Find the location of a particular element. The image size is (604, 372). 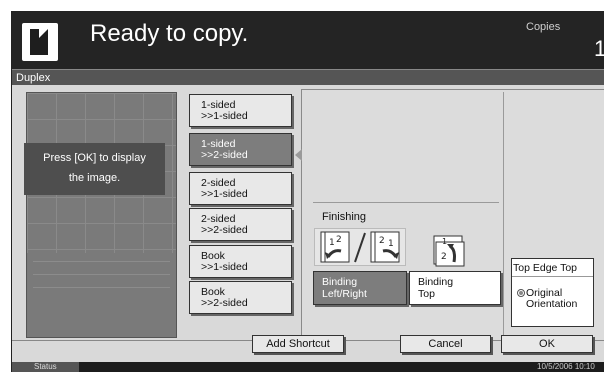

orientation-separator is located at coordinates (552, 276).